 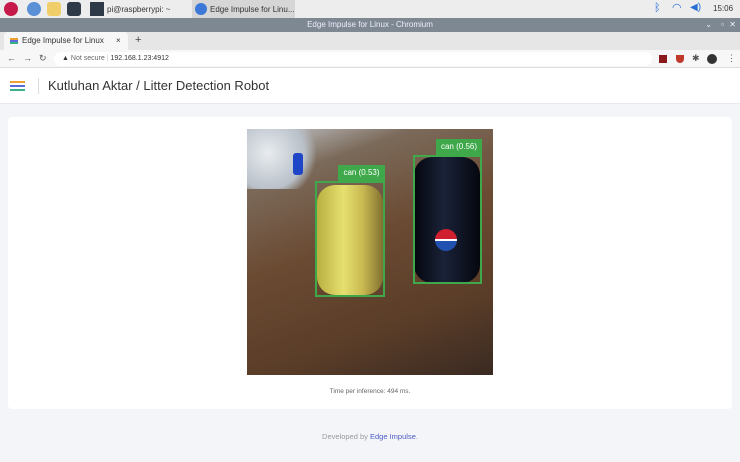 I want to click on wifi-icon: ◠, so click(x=677, y=7).